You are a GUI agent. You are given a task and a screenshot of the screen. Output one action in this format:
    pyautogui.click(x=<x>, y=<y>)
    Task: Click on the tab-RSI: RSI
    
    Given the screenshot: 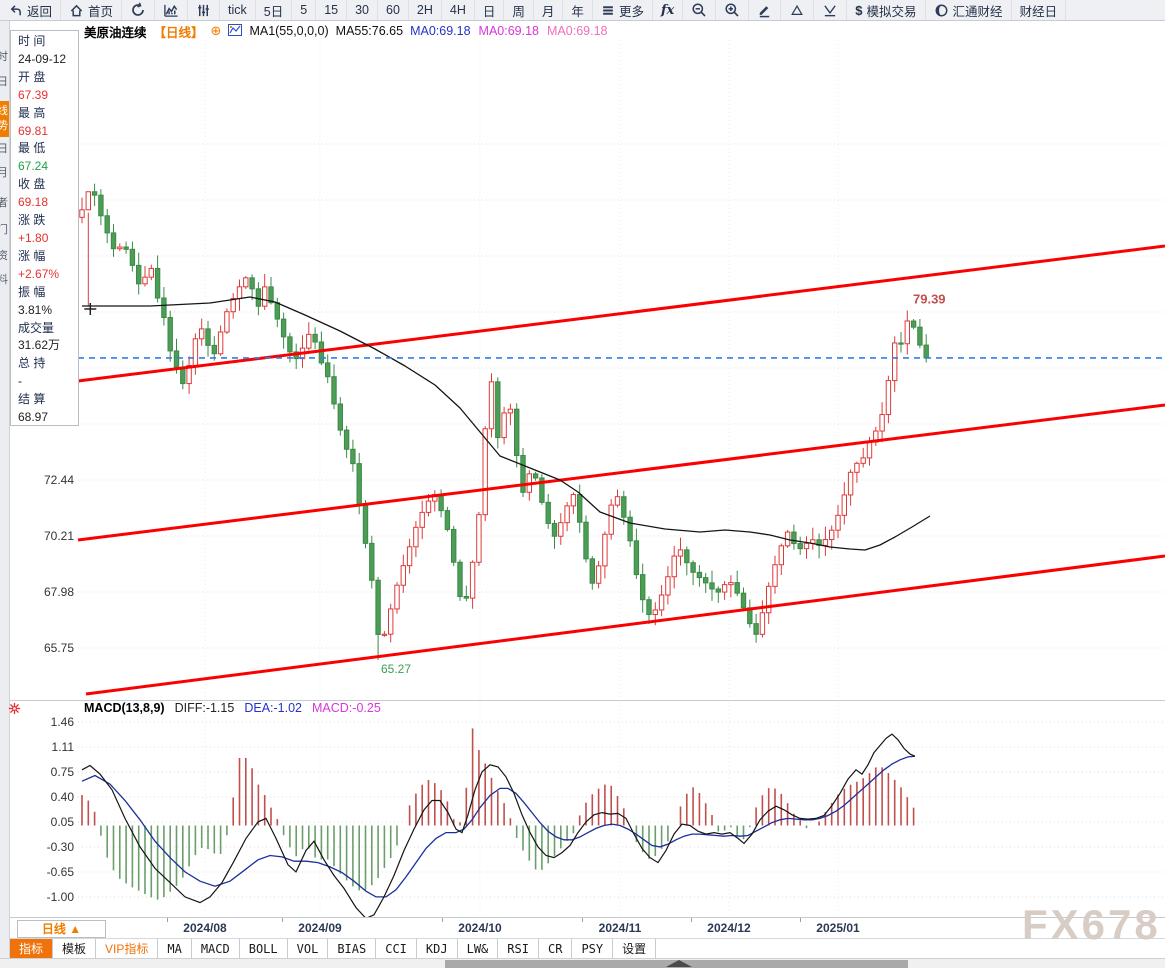 What is the action you would take?
    pyautogui.click(x=518, y=948)
    